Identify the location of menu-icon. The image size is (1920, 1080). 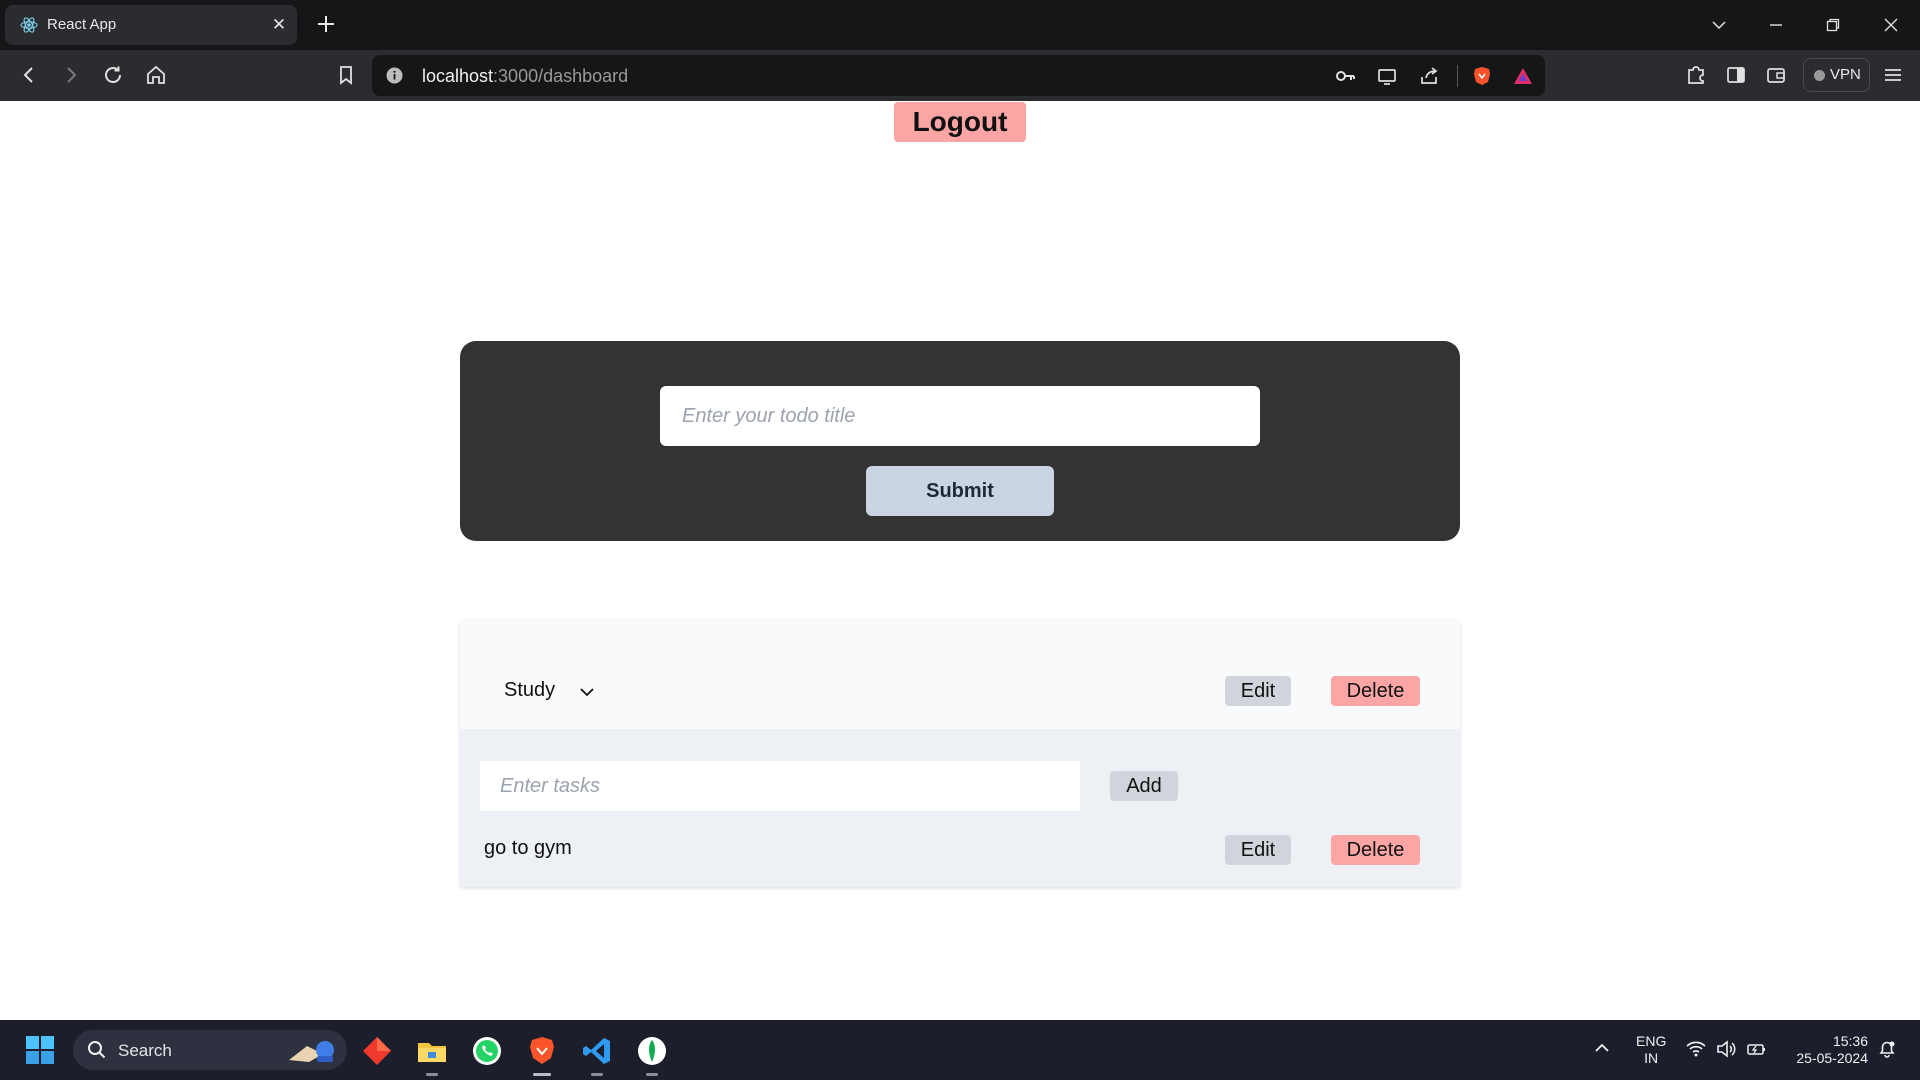
(1893, 75).